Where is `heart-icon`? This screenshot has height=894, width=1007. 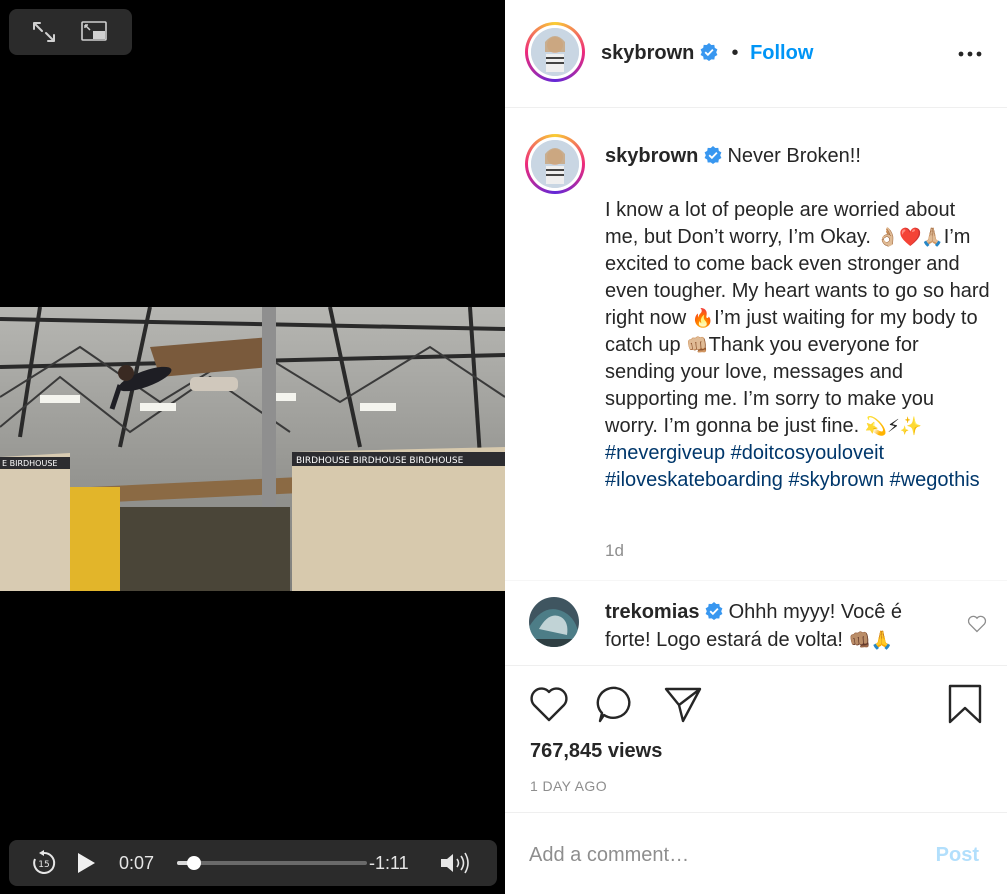
heart-icon is located at coordinates (549, 704).